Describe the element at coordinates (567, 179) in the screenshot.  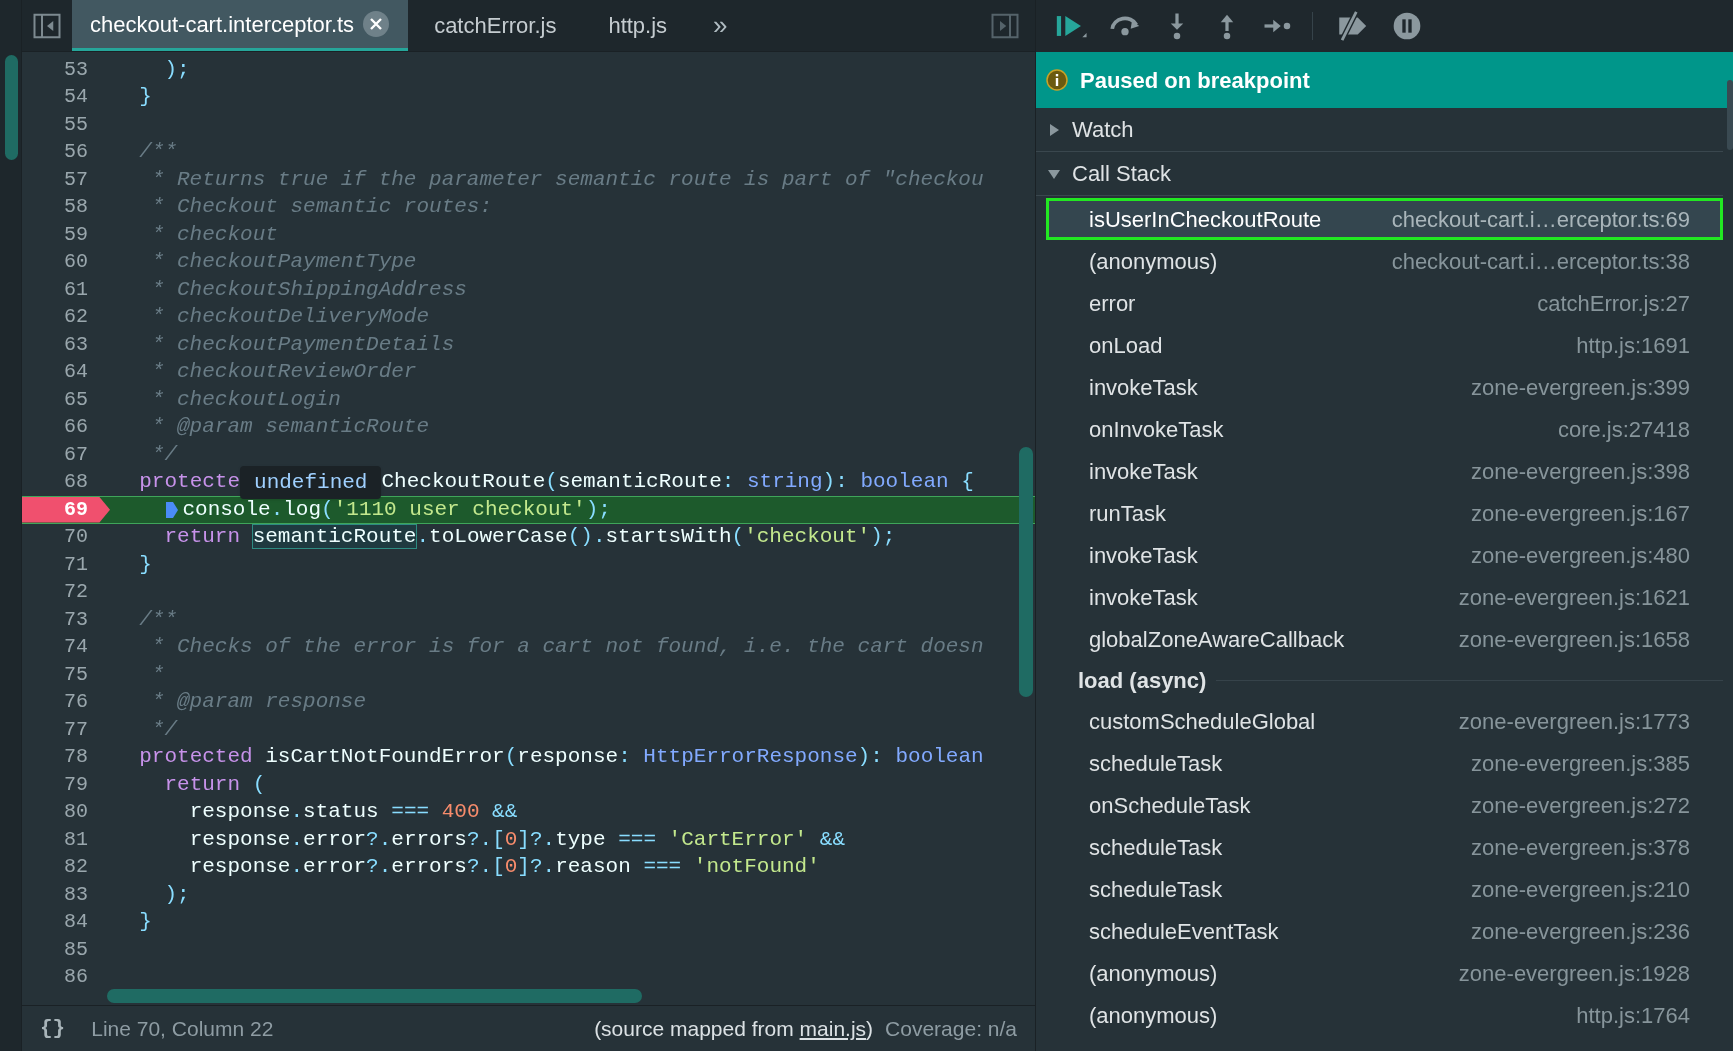
I see `code-line: * Returns true if the parameter semantic route is part of "checkou` at that location.